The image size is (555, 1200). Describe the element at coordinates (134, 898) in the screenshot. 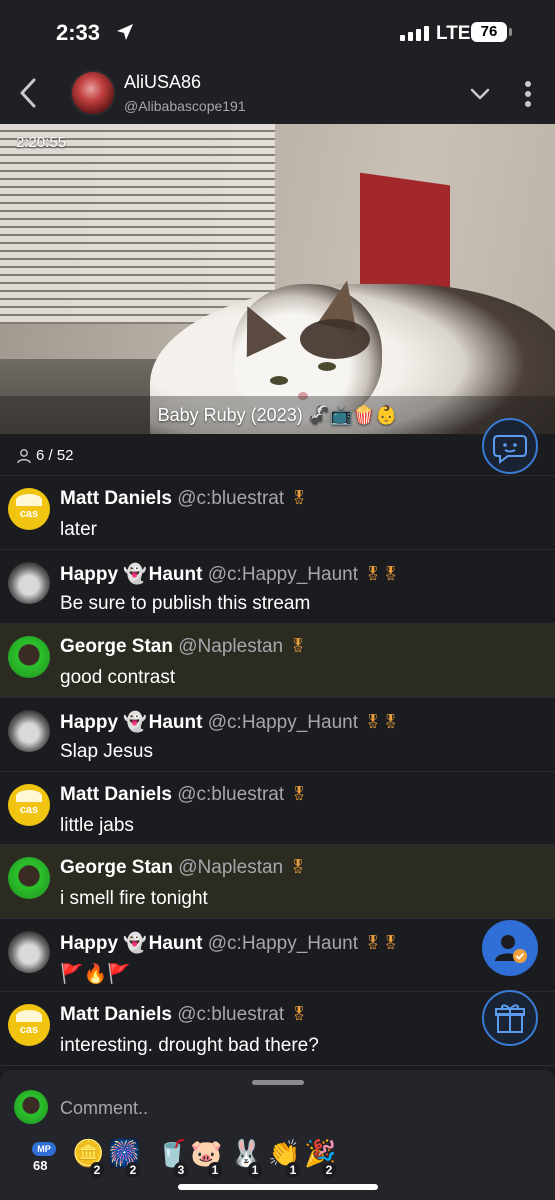

I see `message-text: i smell fire tonight` at that location.